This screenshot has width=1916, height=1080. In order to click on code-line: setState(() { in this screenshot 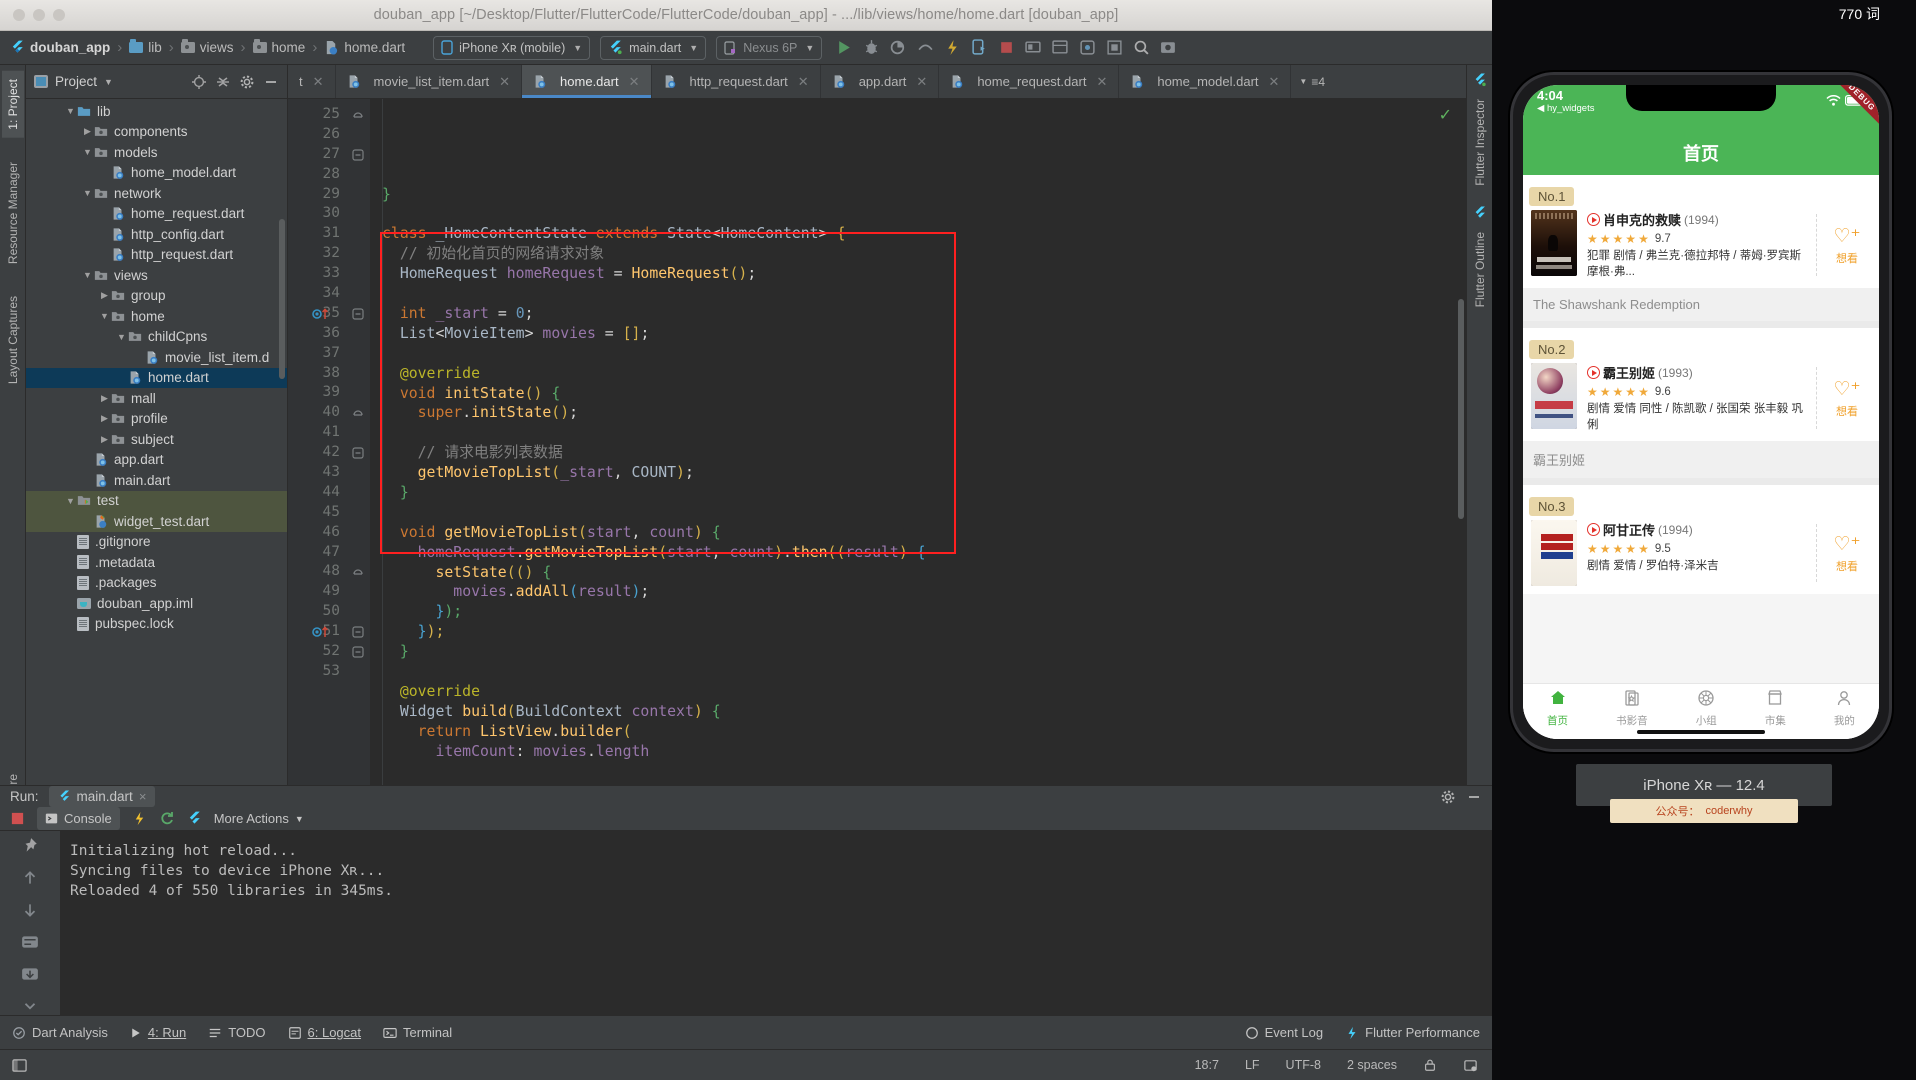, I will do `click(918, 573)`.